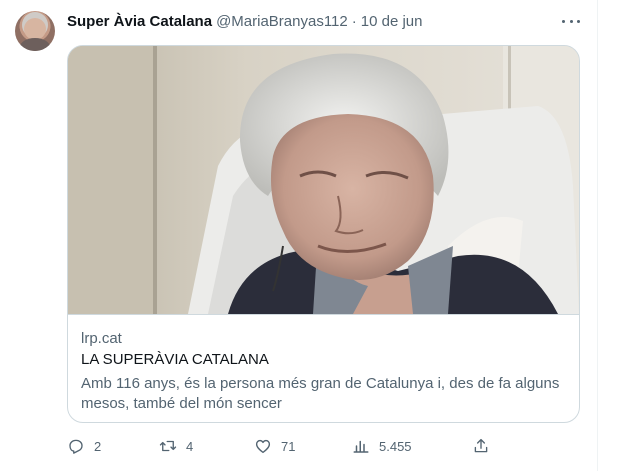  What do you see at coordinates (175, 359) in the screenshot?
I see `card-title: LA SUPERÀVIA CATALANA` at bounding box center [175, 359].